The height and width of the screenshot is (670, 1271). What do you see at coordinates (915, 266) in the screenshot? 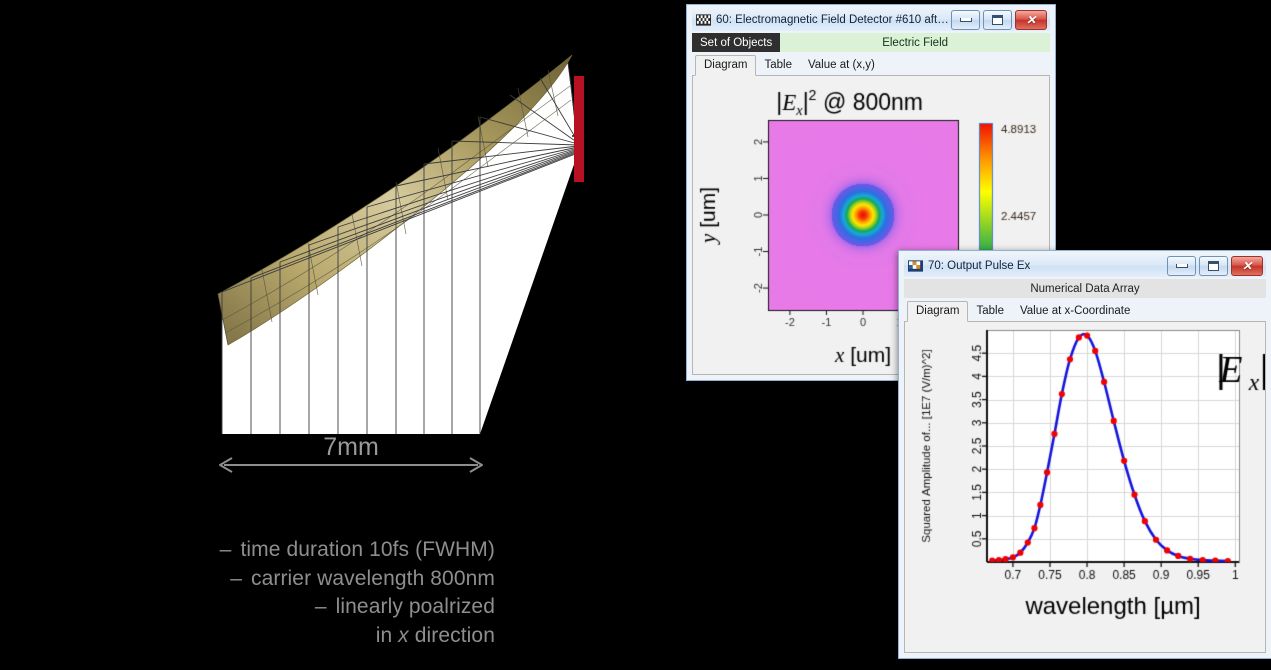
I see `data-array-icon` at bounding box center [915, 266].